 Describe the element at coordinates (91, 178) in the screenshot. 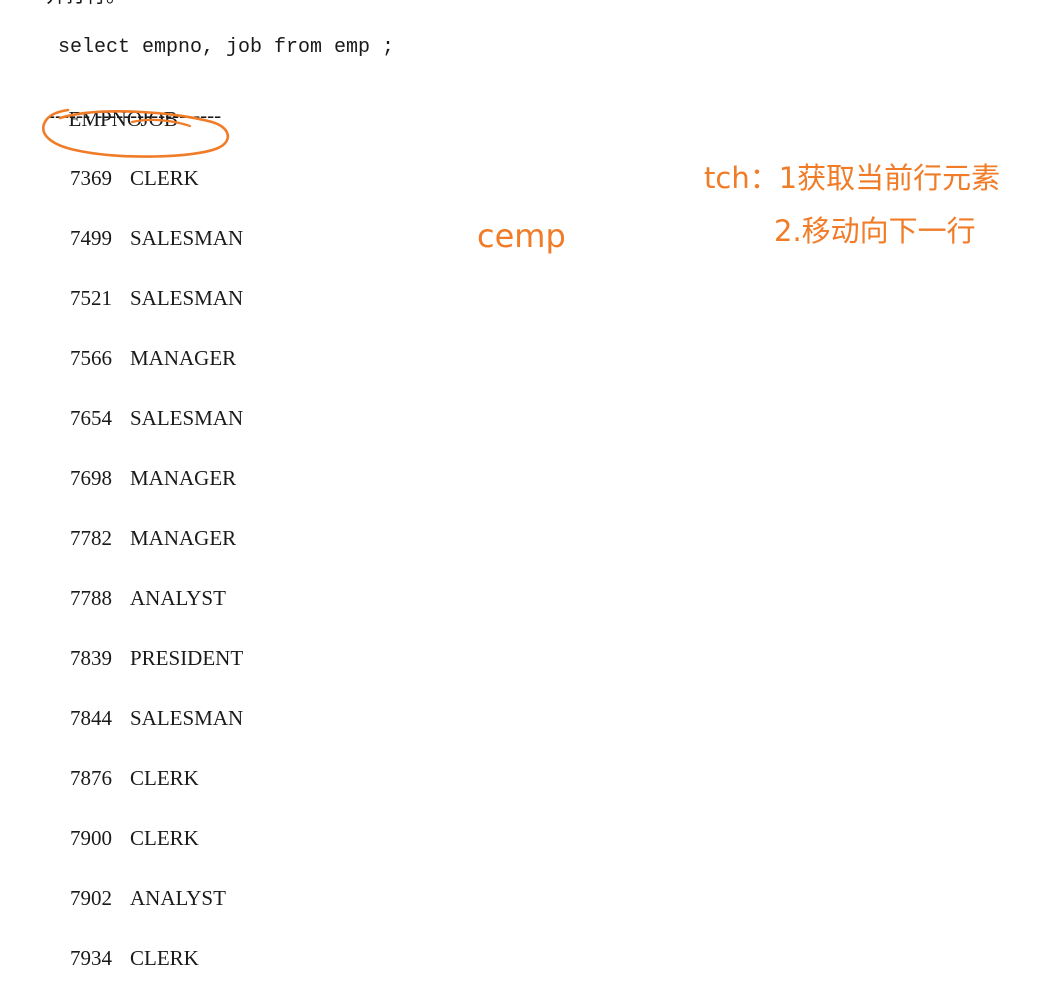

I see `cell-empno: 7369` at that location.